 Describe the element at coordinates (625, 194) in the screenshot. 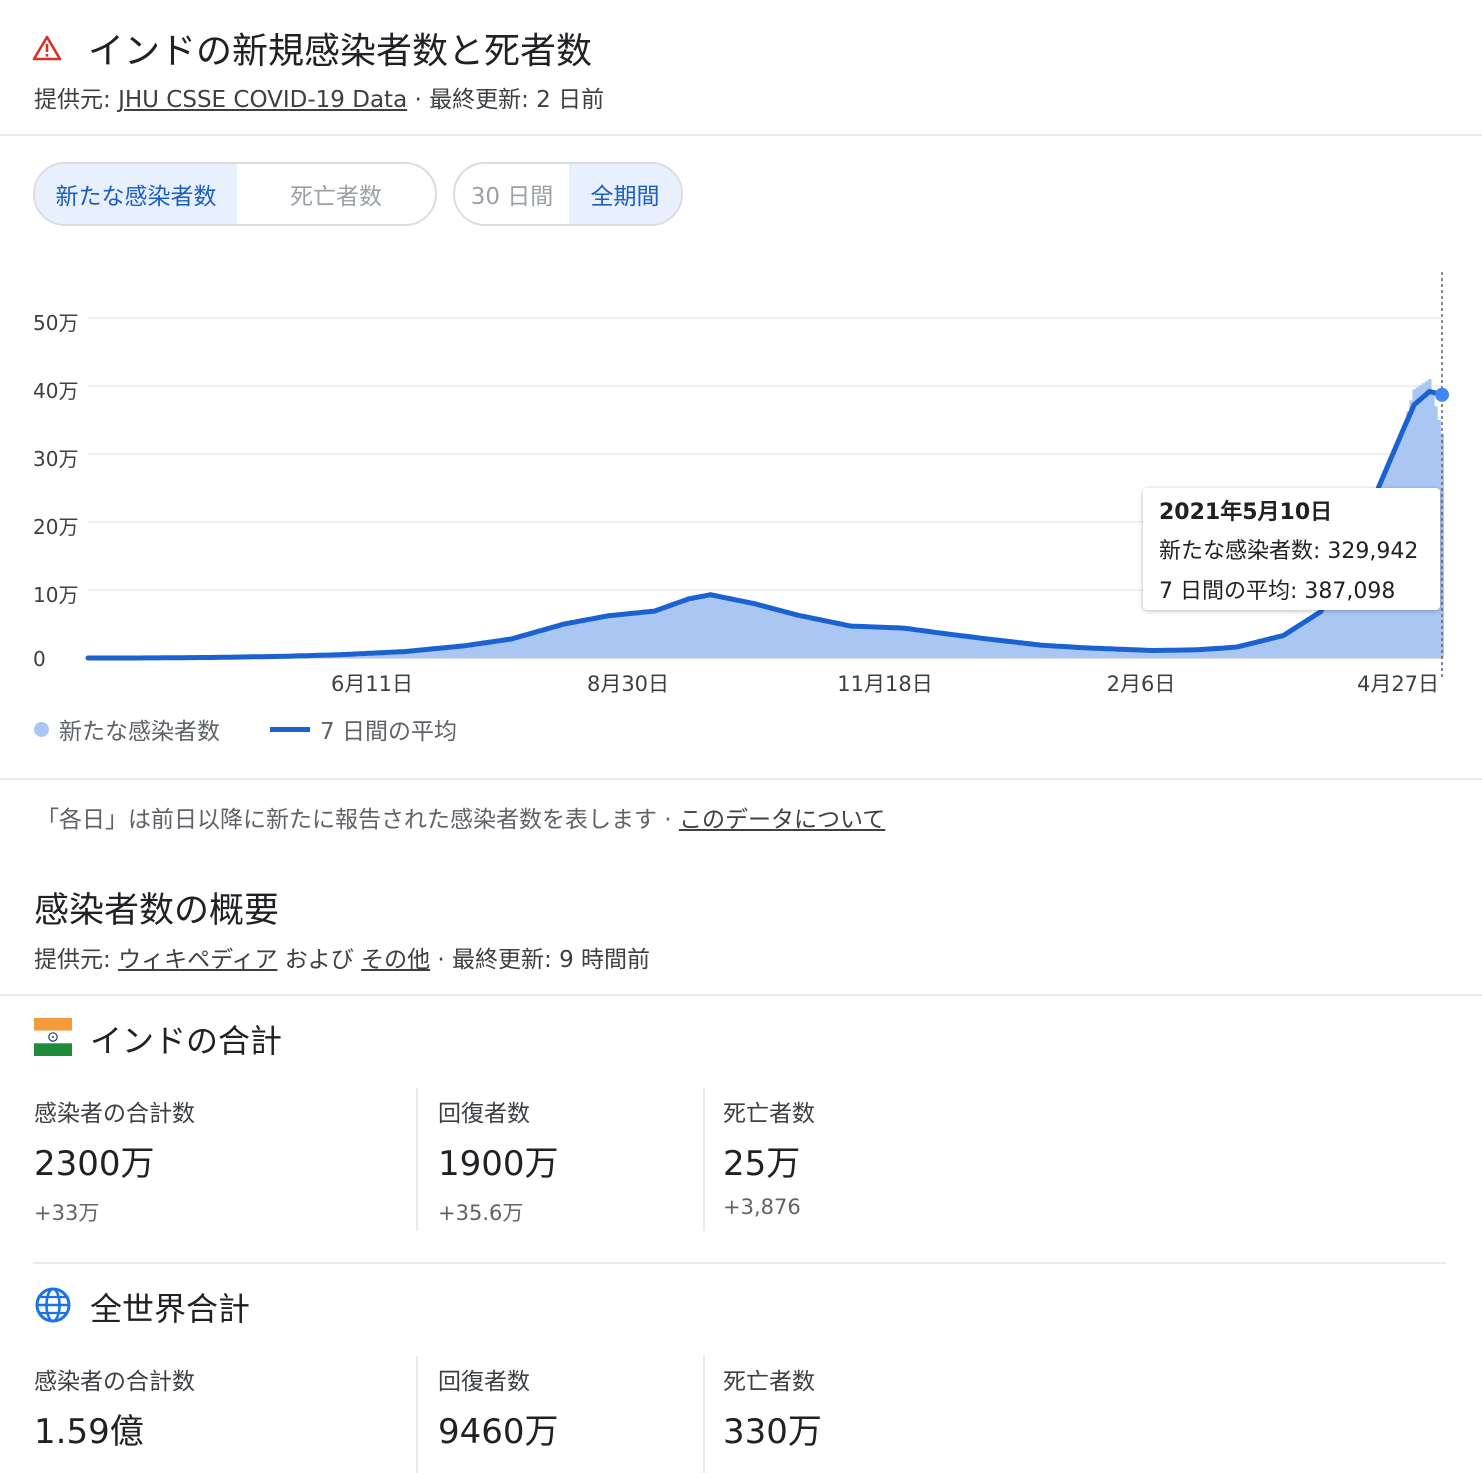

I see `tab-all-time: 全期間` at that location.